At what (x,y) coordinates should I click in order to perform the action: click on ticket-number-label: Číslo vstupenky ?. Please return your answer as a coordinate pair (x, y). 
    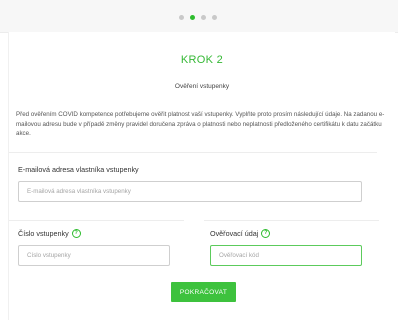
    Looking at the image, I should click on (49, 233).